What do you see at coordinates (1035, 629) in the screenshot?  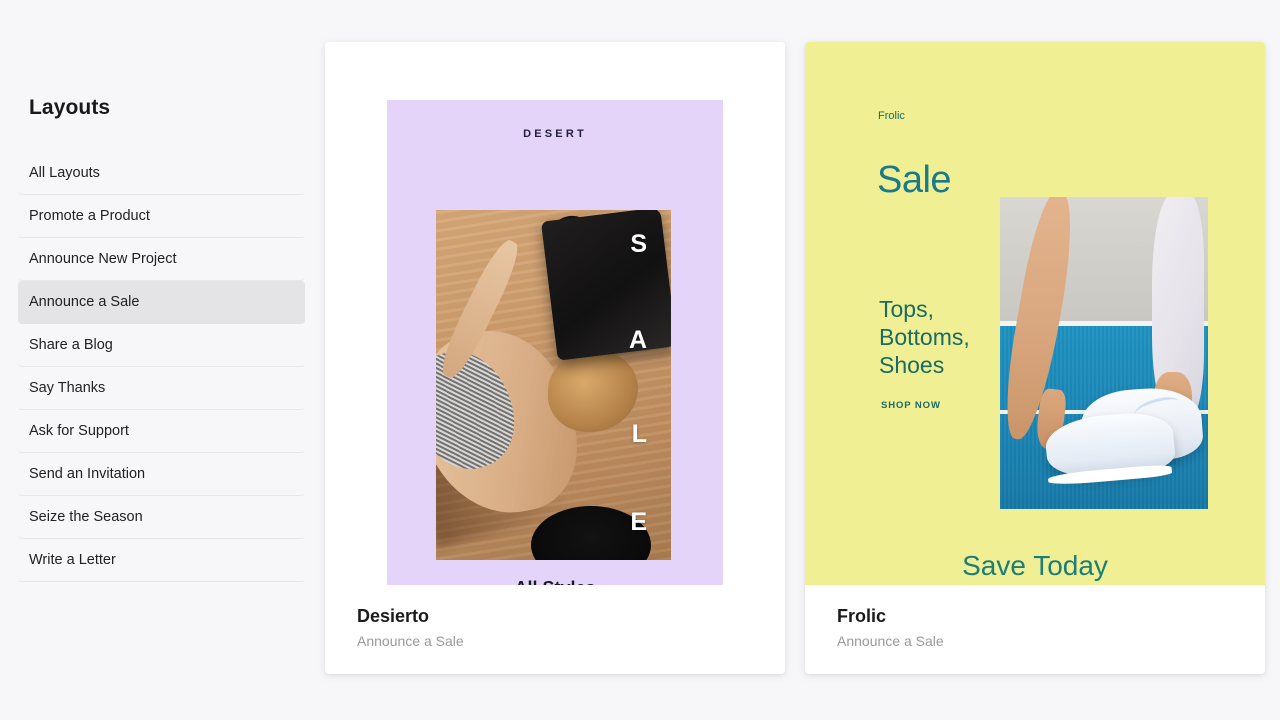 I see `card-footer: Frolic Announce a Sale` at bounding box center [1035, 629].